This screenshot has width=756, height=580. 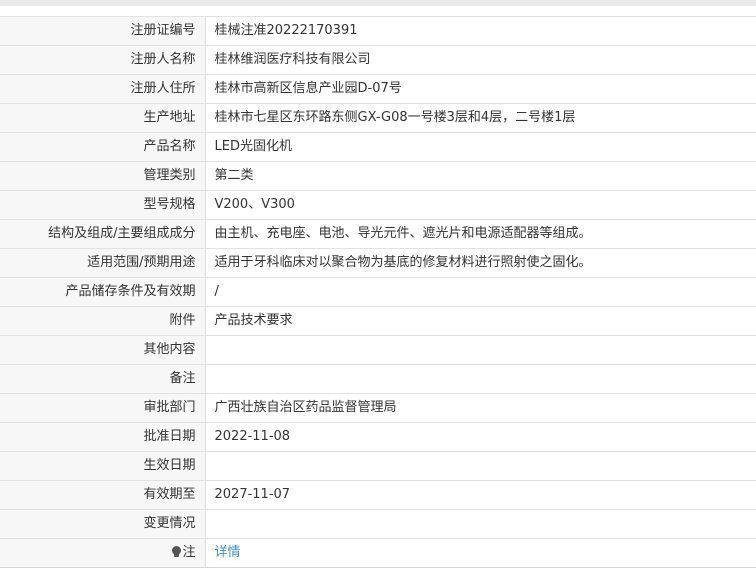 What do you see at coordinates (480, 292) in the screenshot?
I see `row-value-storage: /` at bounding box center [480, 292].